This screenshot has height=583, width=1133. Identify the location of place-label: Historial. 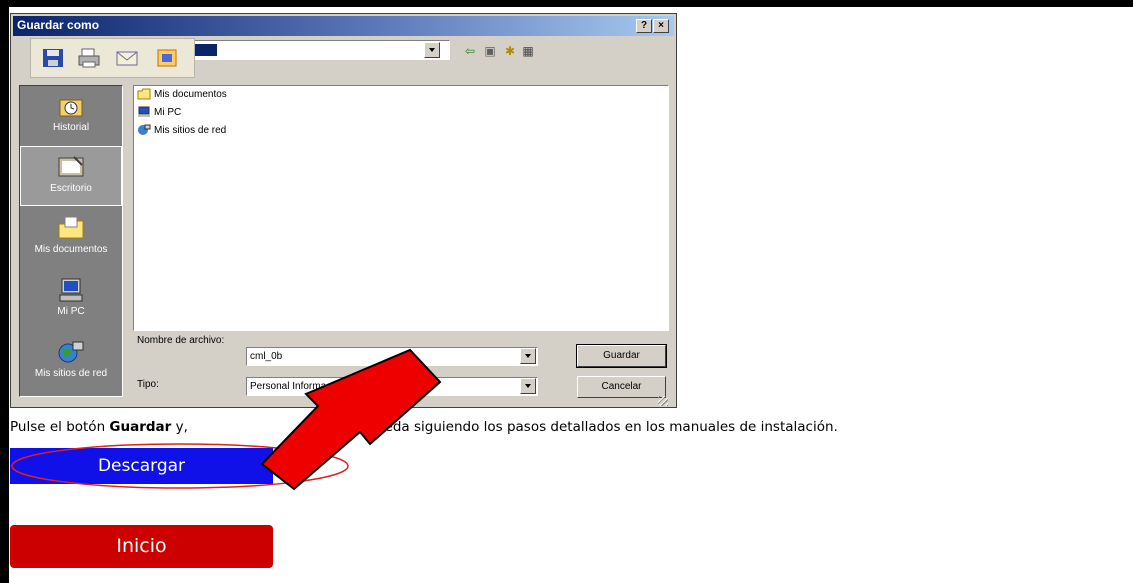
(71, 127).